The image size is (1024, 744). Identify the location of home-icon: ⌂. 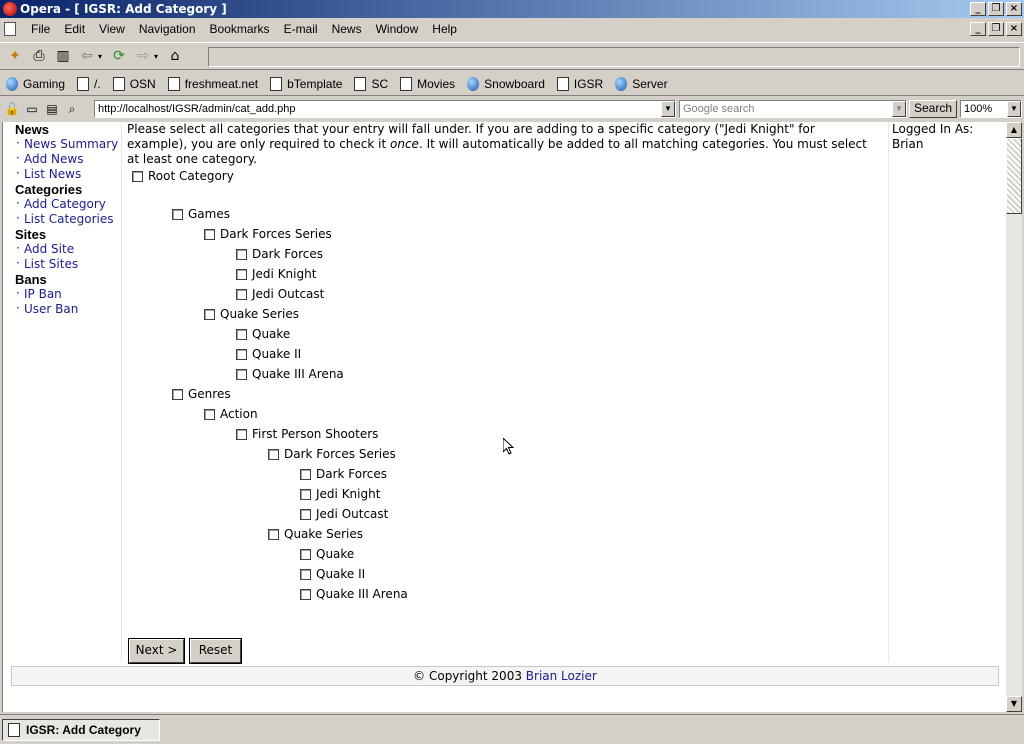
(175, 56).